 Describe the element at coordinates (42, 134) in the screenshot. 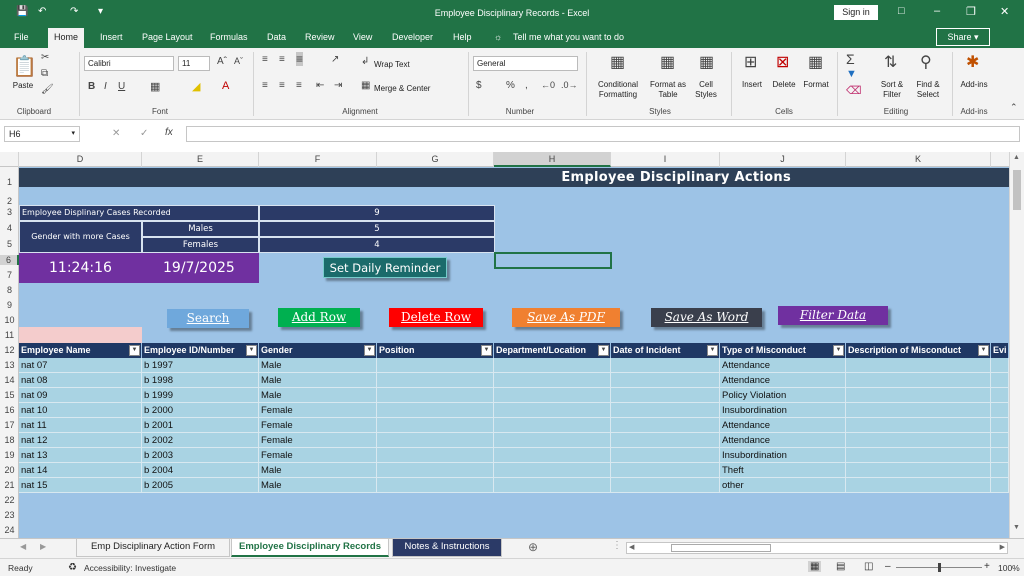

I see `name-box: H6 ▾` at that location.